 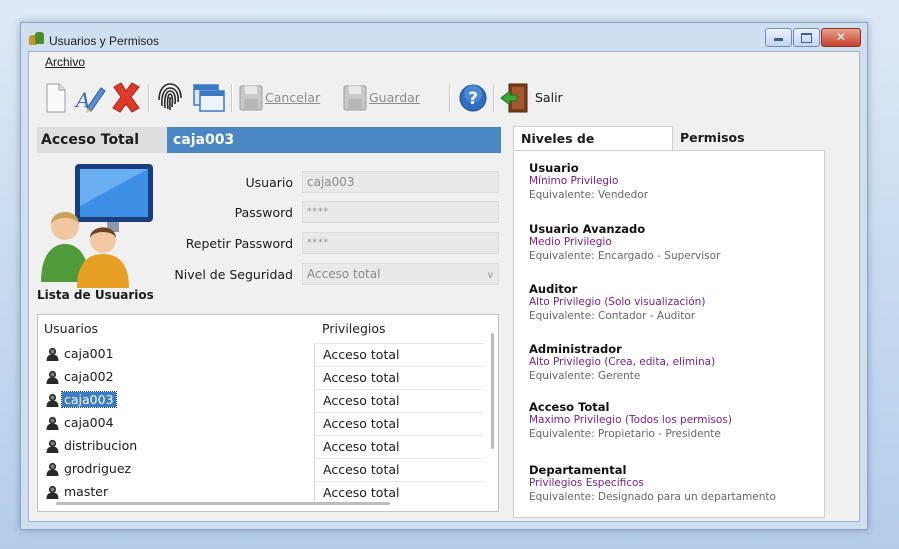 I want to click on horizontal-scrollbar, so click(x=223, y=503).